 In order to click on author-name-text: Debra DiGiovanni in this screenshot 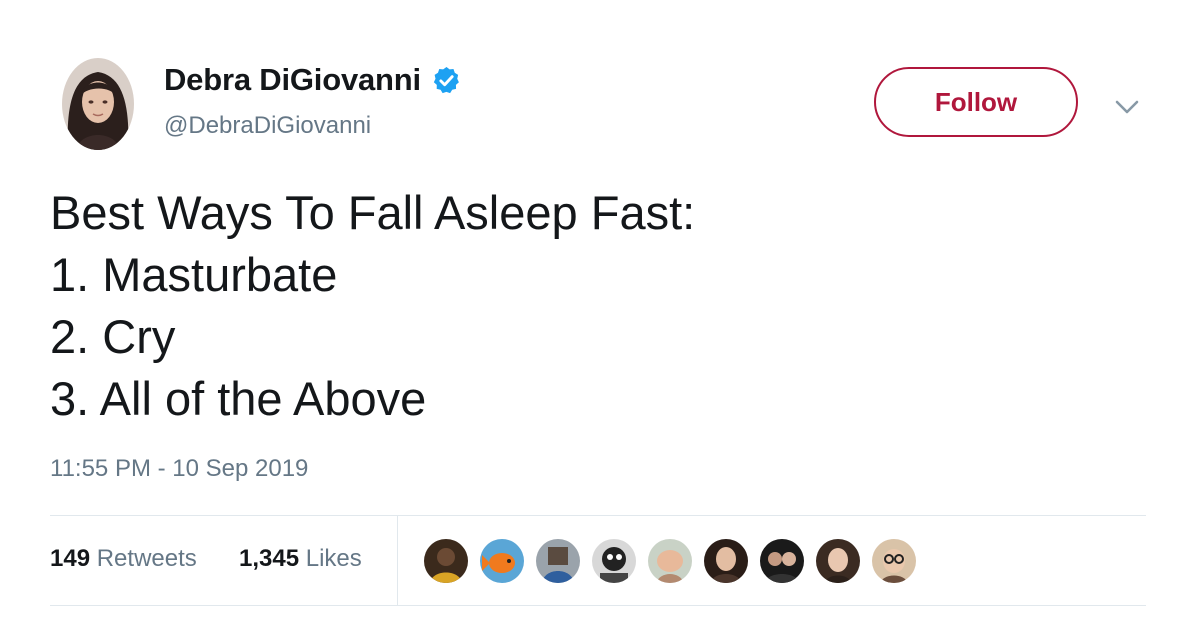, I will do `click(292, 79)`.